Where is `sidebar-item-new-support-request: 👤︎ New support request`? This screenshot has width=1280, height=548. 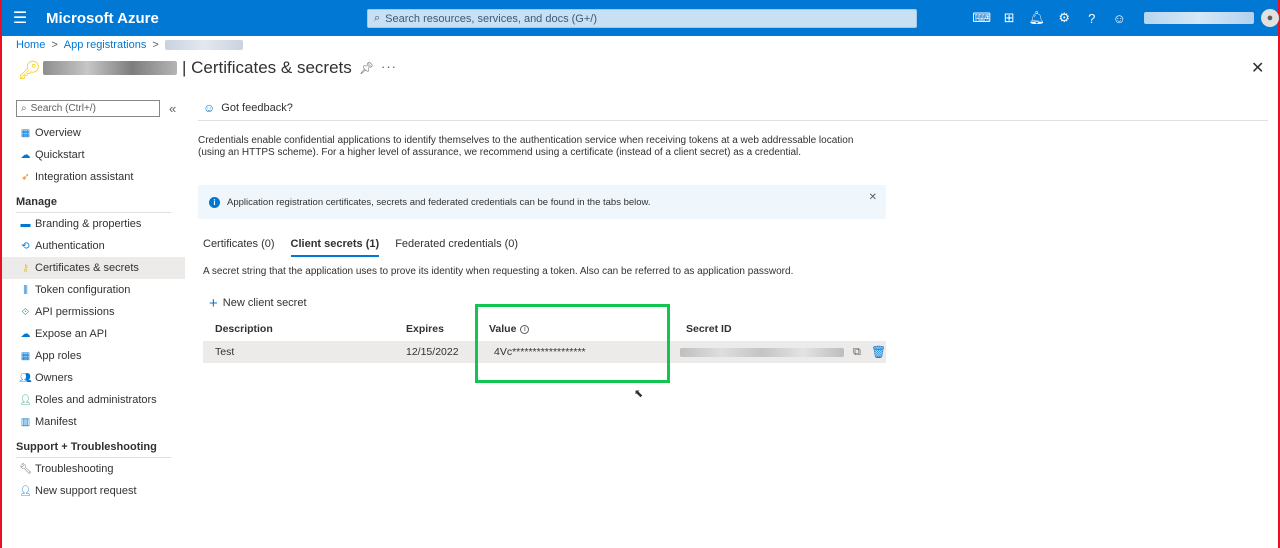 sidebar-item-new-support-request: 👤︎ New support request is located at coordinates (93, 491).